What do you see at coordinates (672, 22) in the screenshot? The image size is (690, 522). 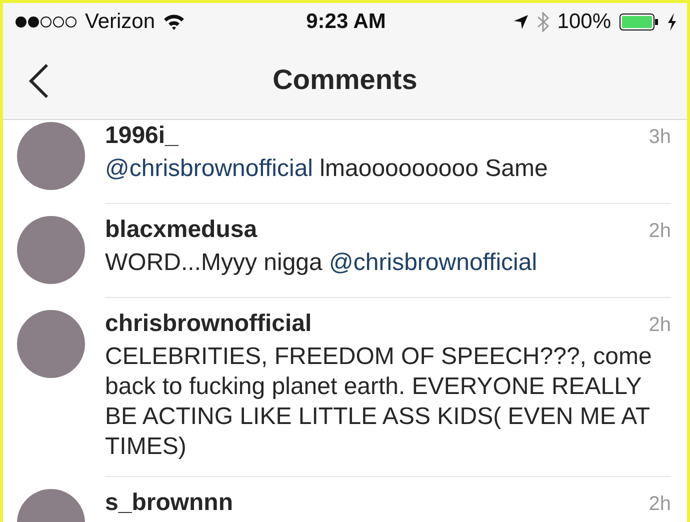 I see `charging-bolt-icon` at bounding box center [672, 22].